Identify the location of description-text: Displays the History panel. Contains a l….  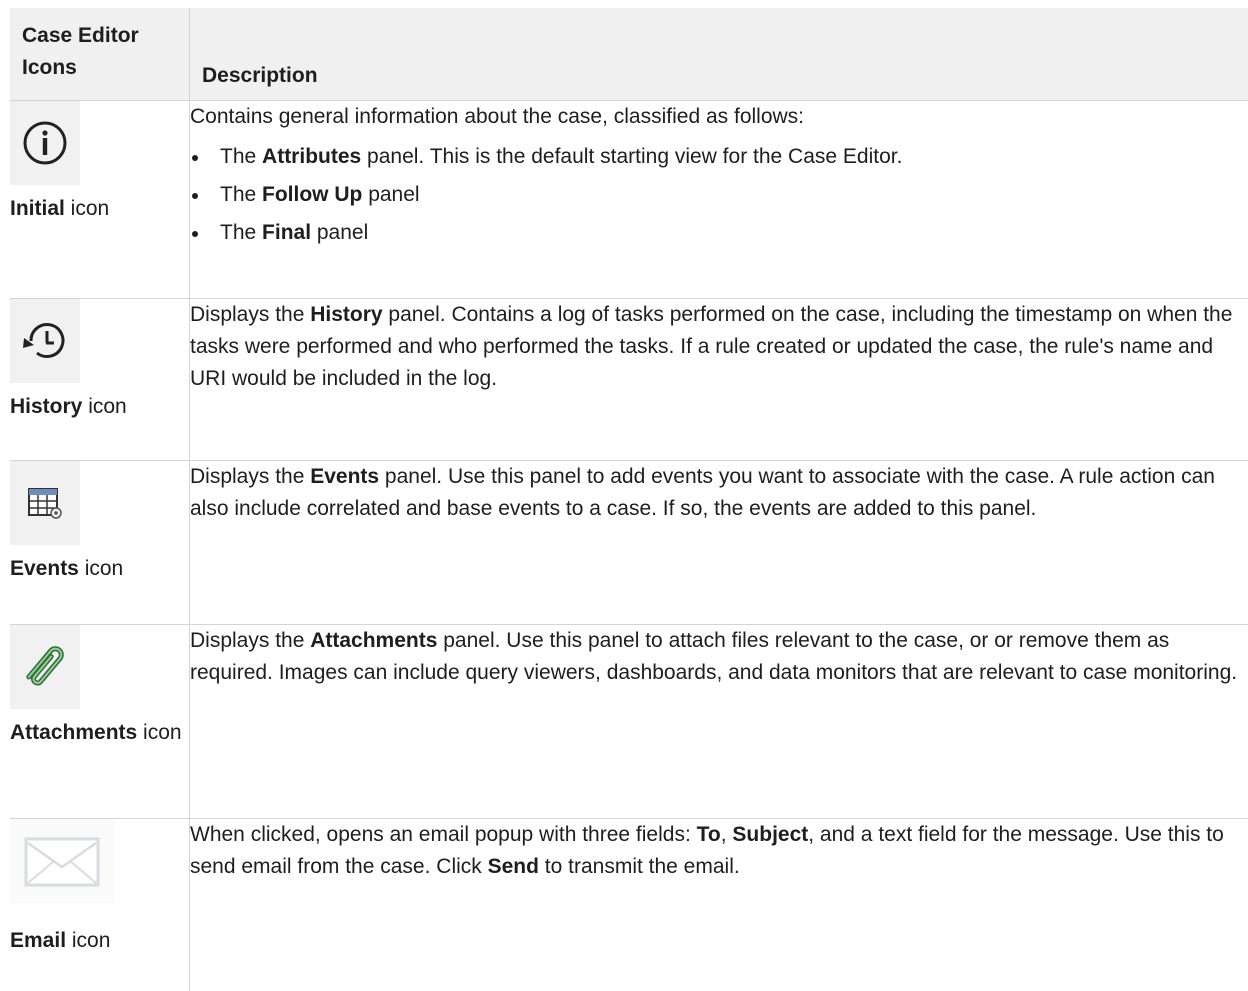
(711, 346).